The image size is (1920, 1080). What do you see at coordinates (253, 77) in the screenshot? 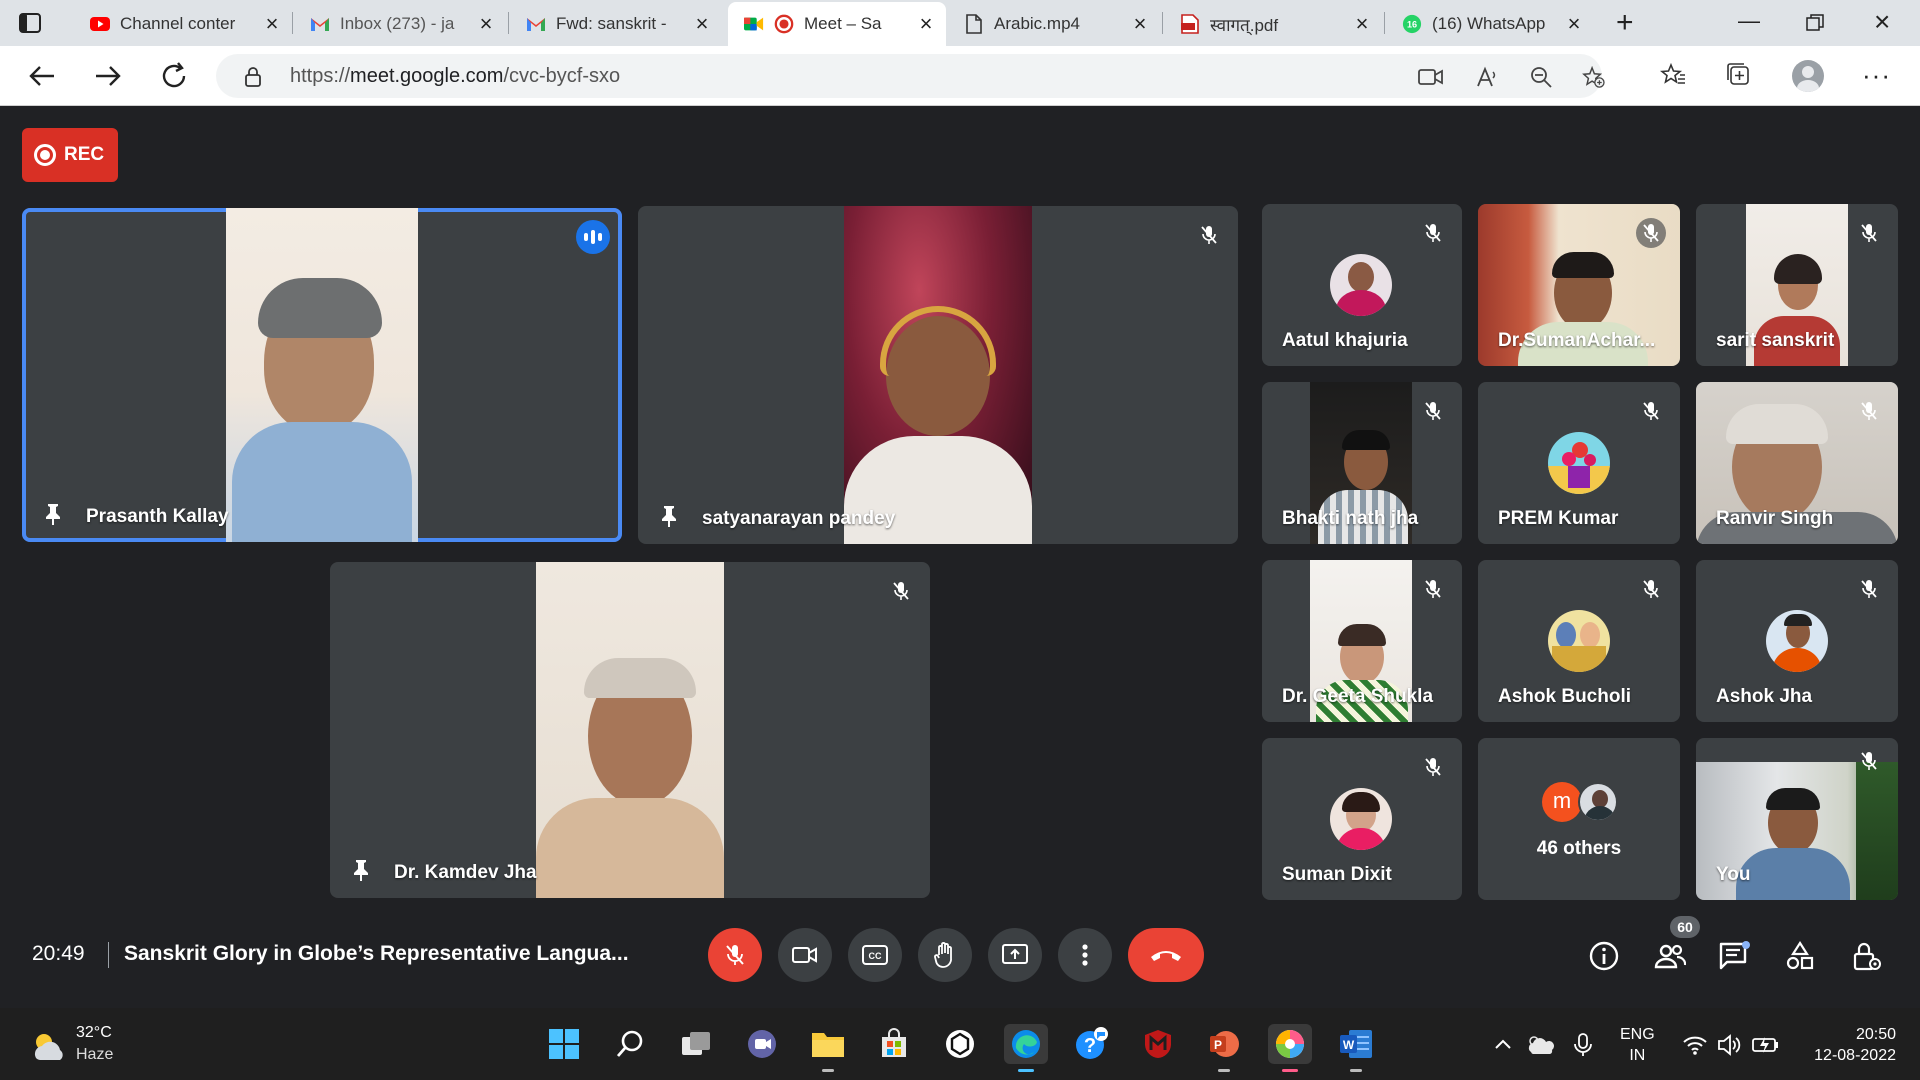
I see `lock-icon` at bounding box center [253, 77].